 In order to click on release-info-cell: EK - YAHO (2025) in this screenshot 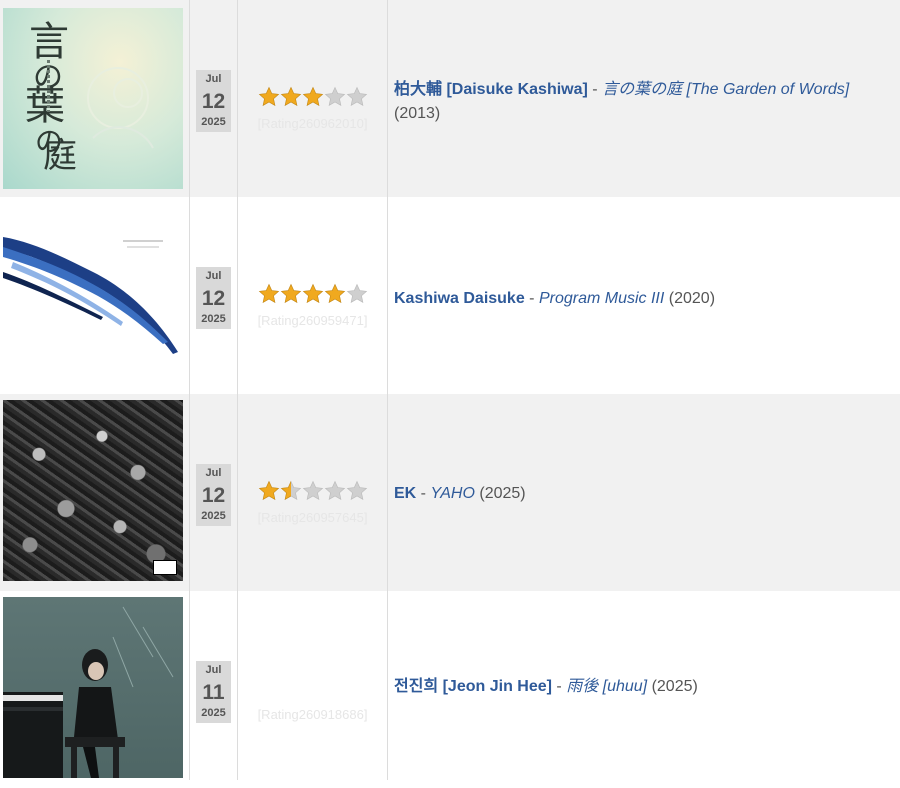, I will do `click(644, 492)`.